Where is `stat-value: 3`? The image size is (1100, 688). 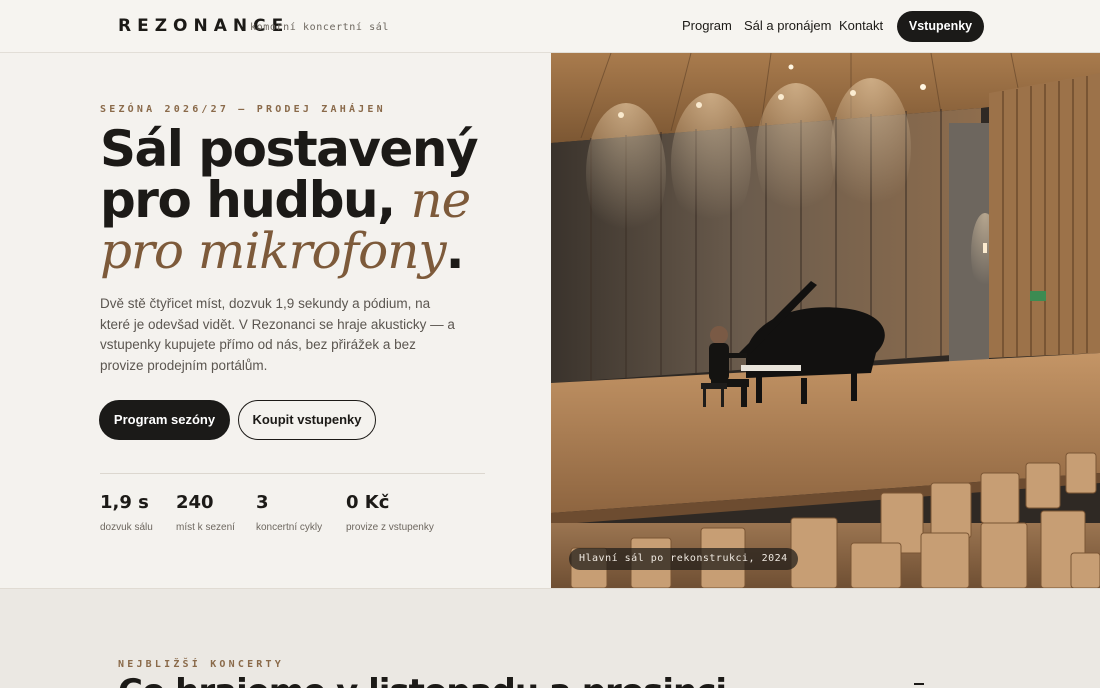
stat-value: 3 is located at coordinates (262, 502).